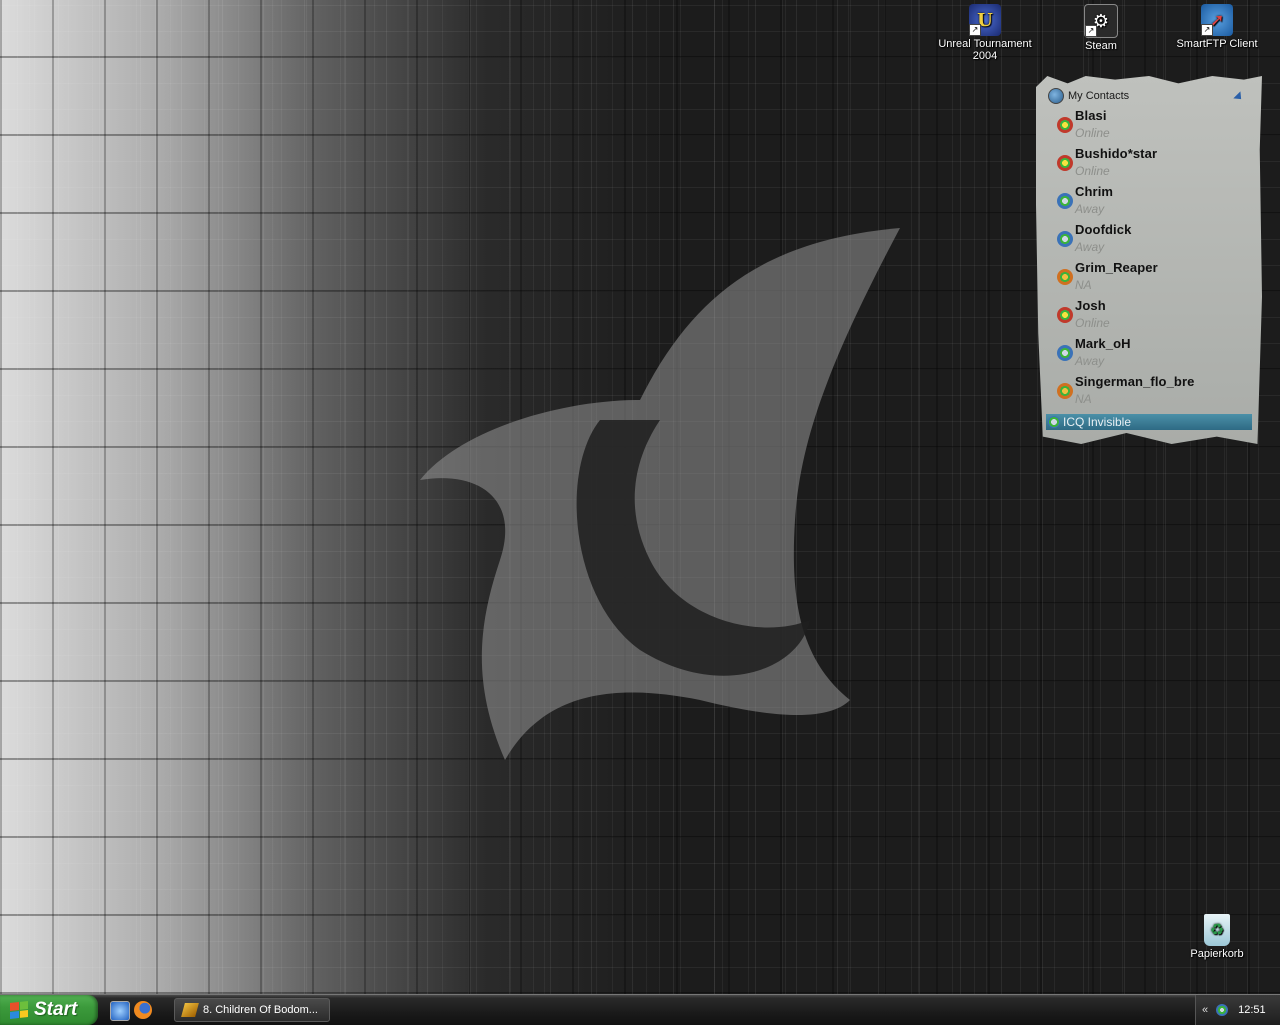 Image resolution: width=1280 pixels, height=1025 pixels. I want to click on contact-item-bushido-star: Bushido*star Online, so click(1154, 165).